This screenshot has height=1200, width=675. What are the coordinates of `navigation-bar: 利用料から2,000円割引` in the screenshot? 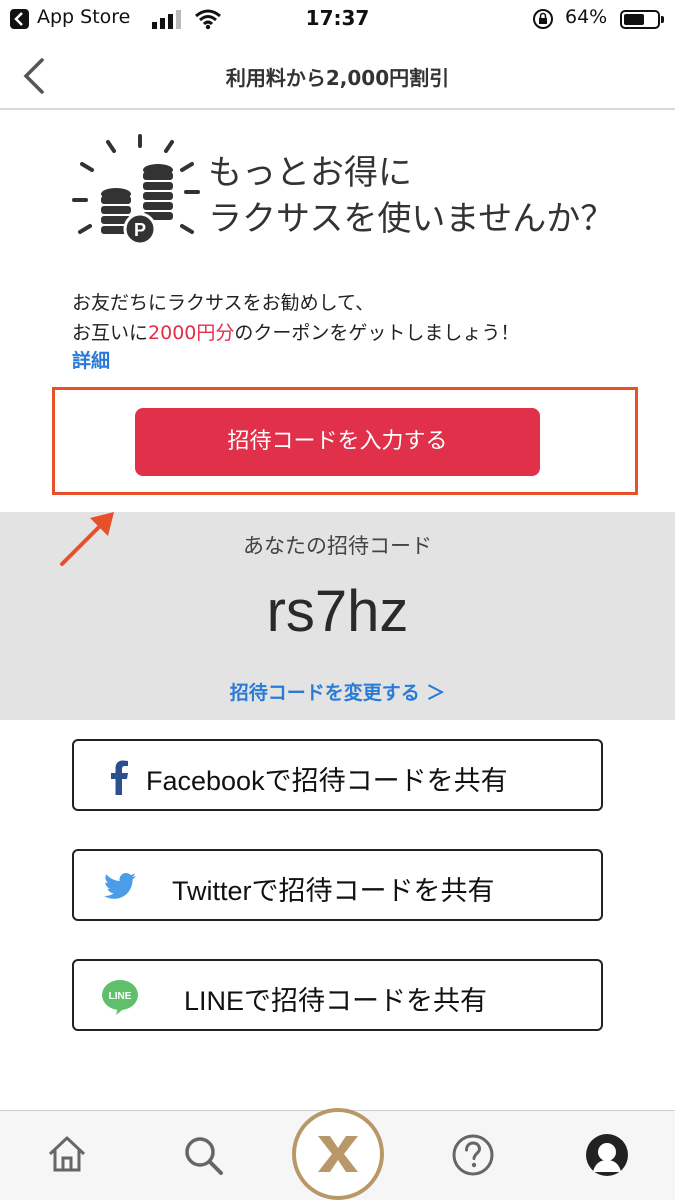 It's located at (337, 75).